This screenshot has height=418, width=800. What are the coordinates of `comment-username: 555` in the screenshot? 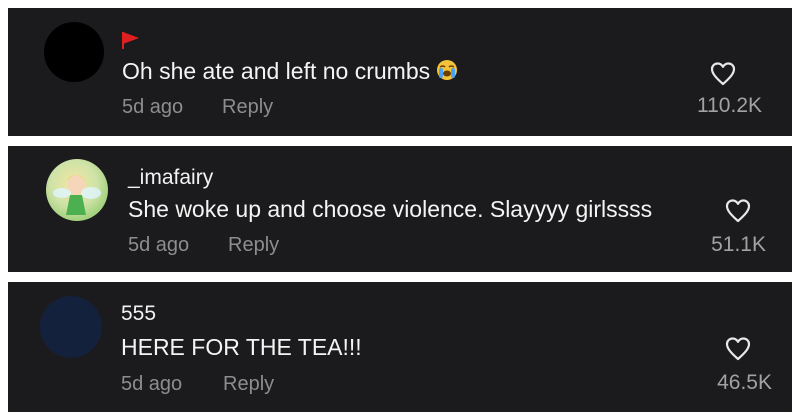 It's located at (138, 314).